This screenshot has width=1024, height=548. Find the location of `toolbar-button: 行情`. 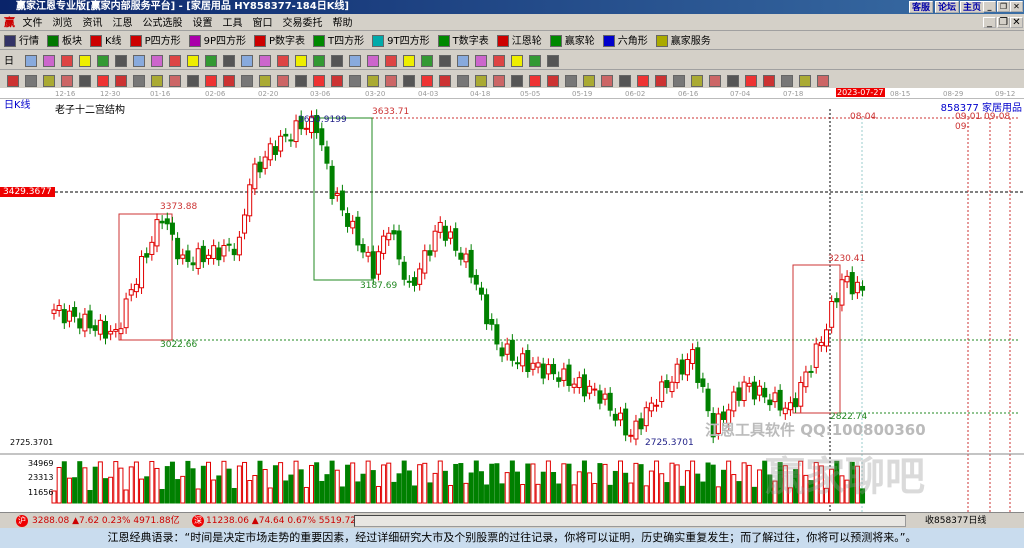

toolbar-button: 行情 is located at coordinates (21, 41).